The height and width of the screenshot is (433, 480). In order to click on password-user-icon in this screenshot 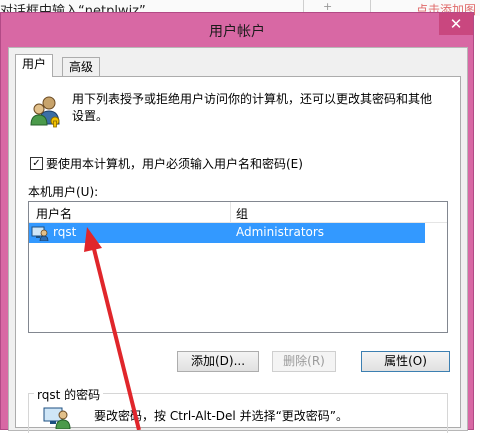, I will do `click(57, 418)`.